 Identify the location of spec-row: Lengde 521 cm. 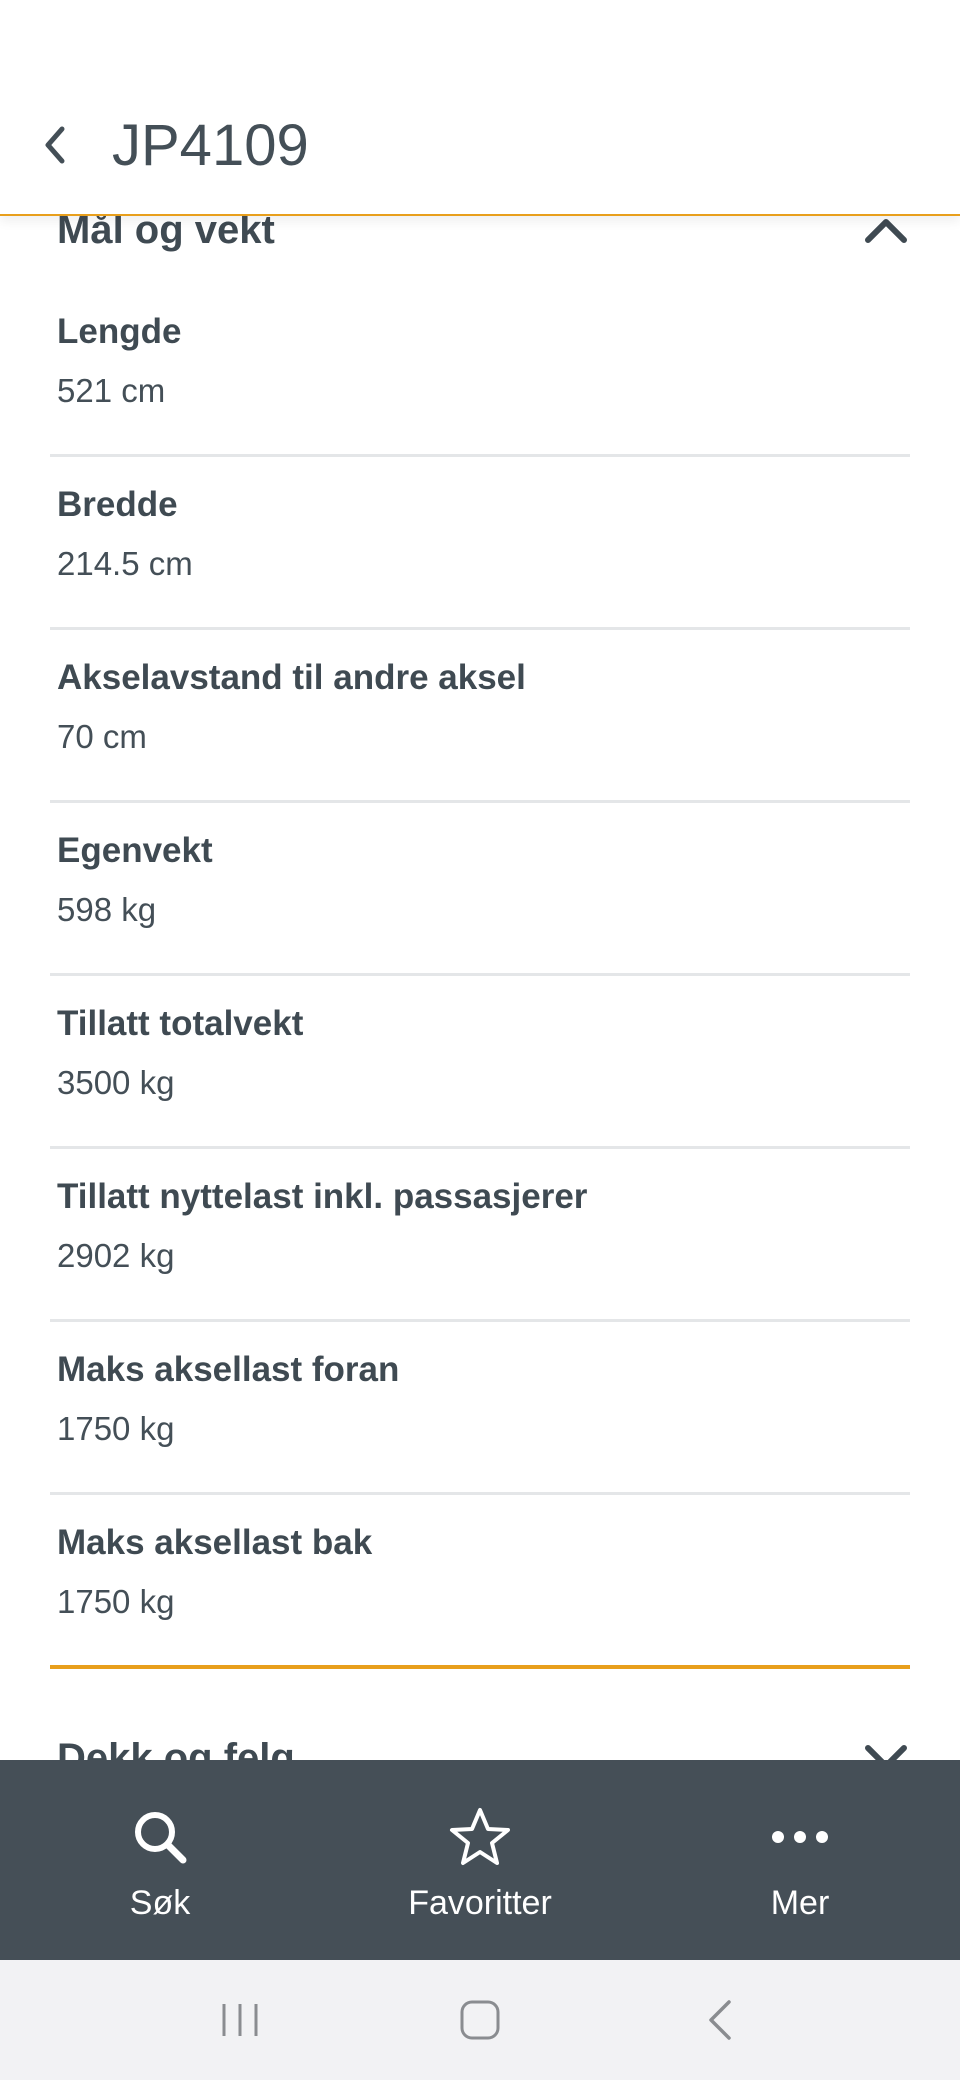
(480, 370).